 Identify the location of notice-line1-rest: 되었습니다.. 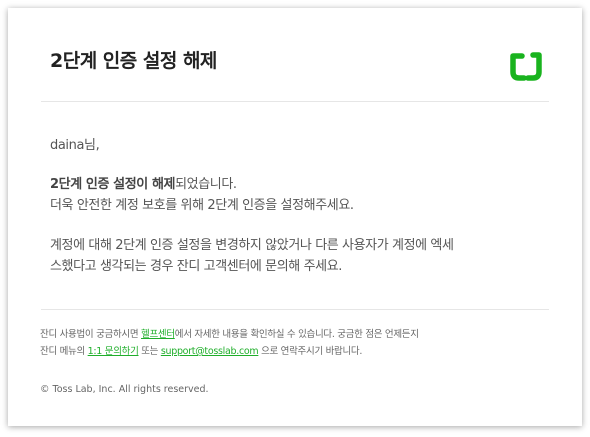
(206, 184).